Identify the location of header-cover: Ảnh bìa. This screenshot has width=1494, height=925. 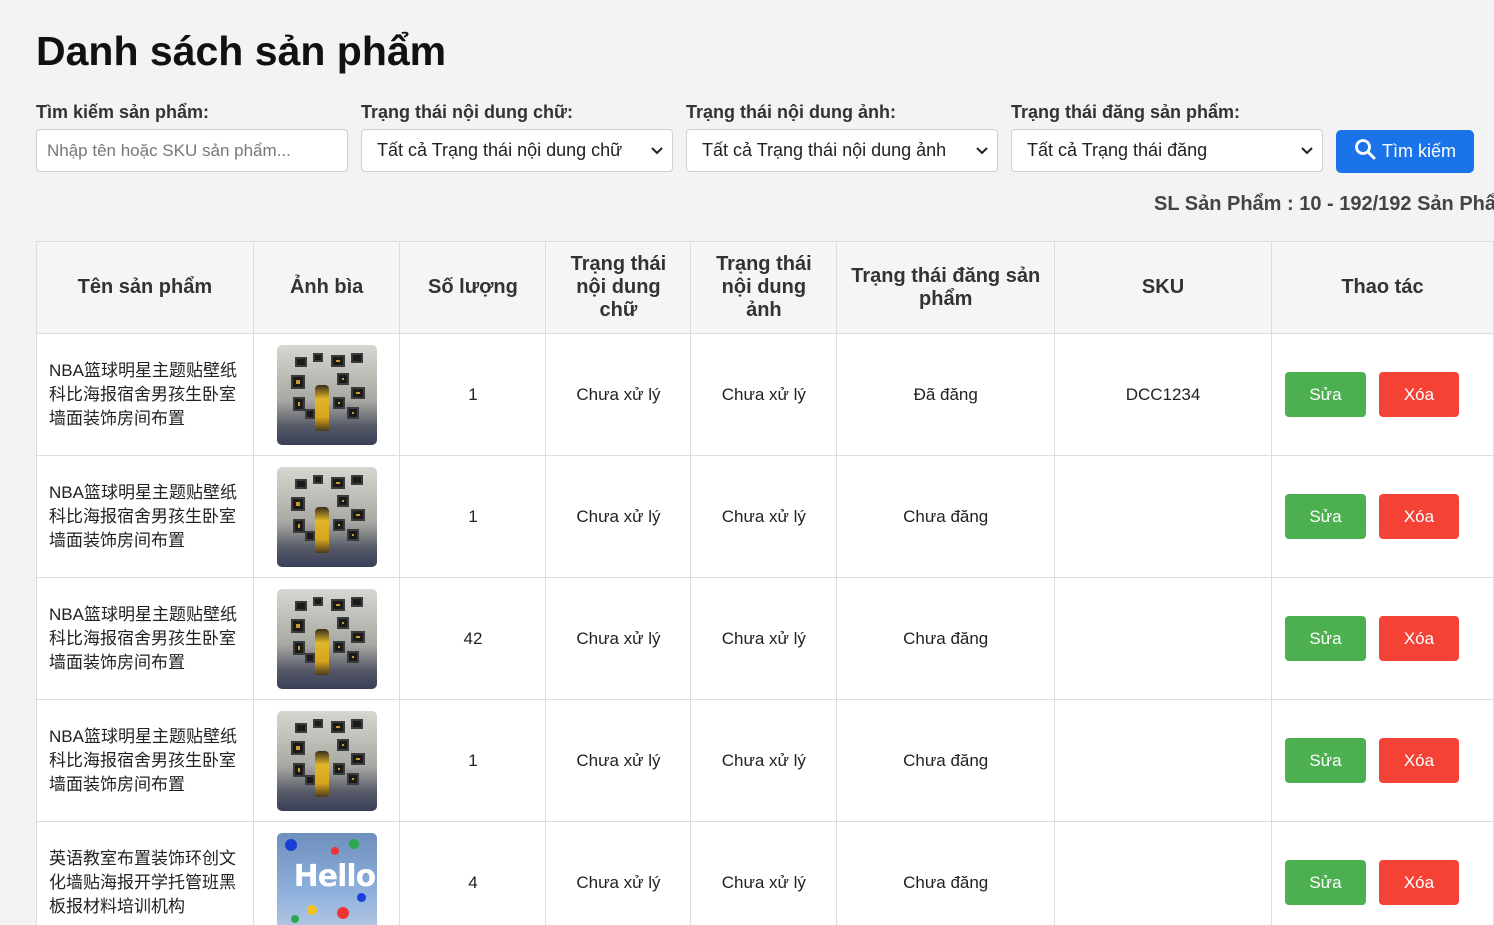
(326, 287).